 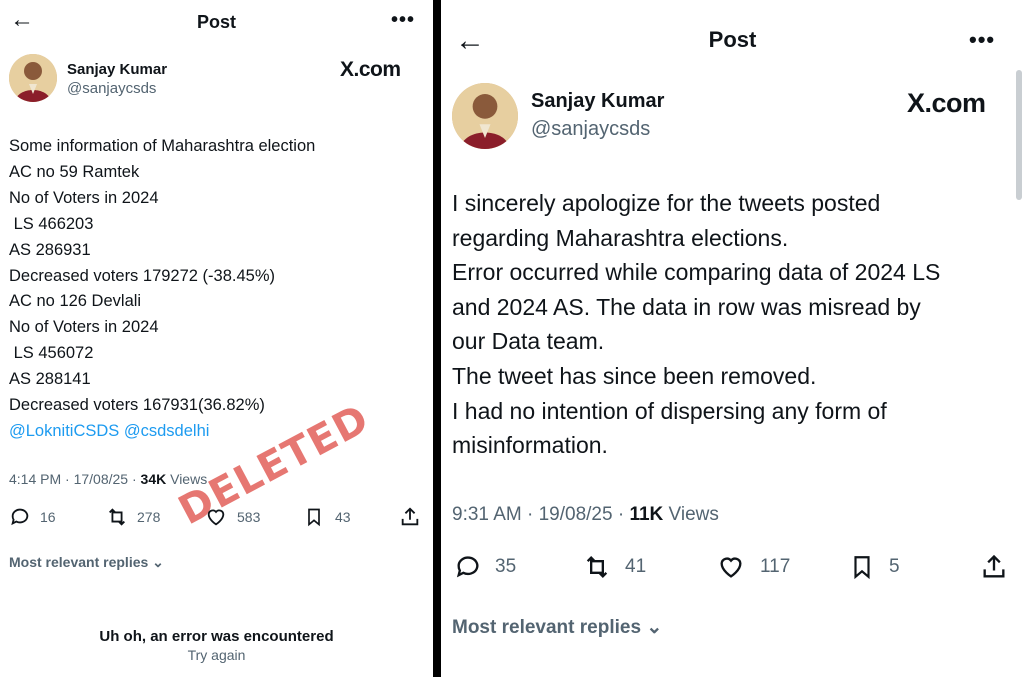 I want to click on post-line: AC no 126 Devlali, so click(x=75, y=301).